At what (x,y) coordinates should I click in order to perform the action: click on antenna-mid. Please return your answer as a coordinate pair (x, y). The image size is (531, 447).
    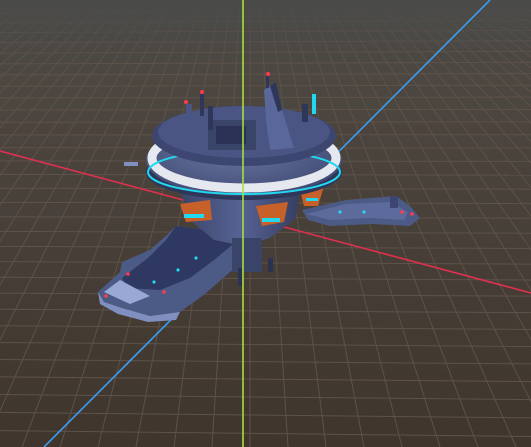
    Looking at the image, I should click on (210, 118).